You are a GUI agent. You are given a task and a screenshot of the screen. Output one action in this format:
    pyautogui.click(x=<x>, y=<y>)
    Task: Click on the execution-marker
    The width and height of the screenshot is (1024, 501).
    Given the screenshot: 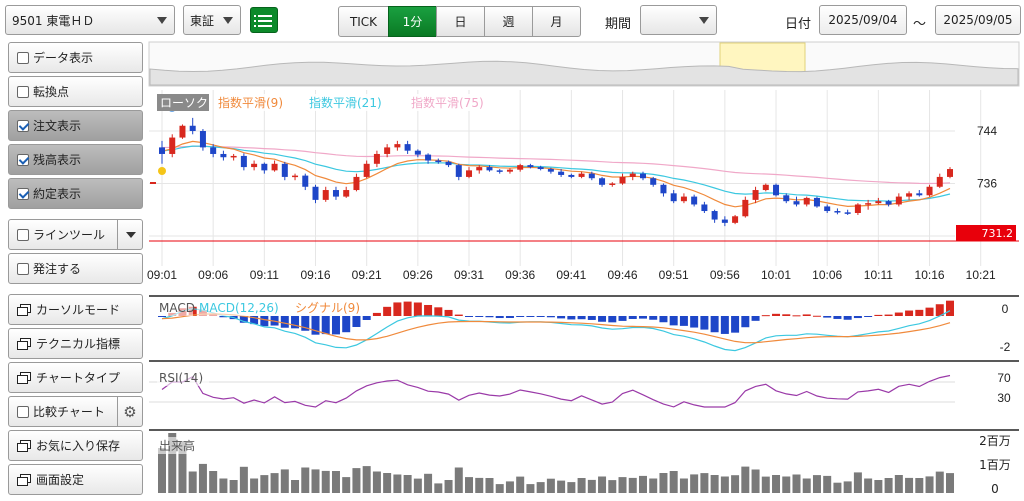 What is the action you would take?
    pyautogui.click(x=162, y=171)
    